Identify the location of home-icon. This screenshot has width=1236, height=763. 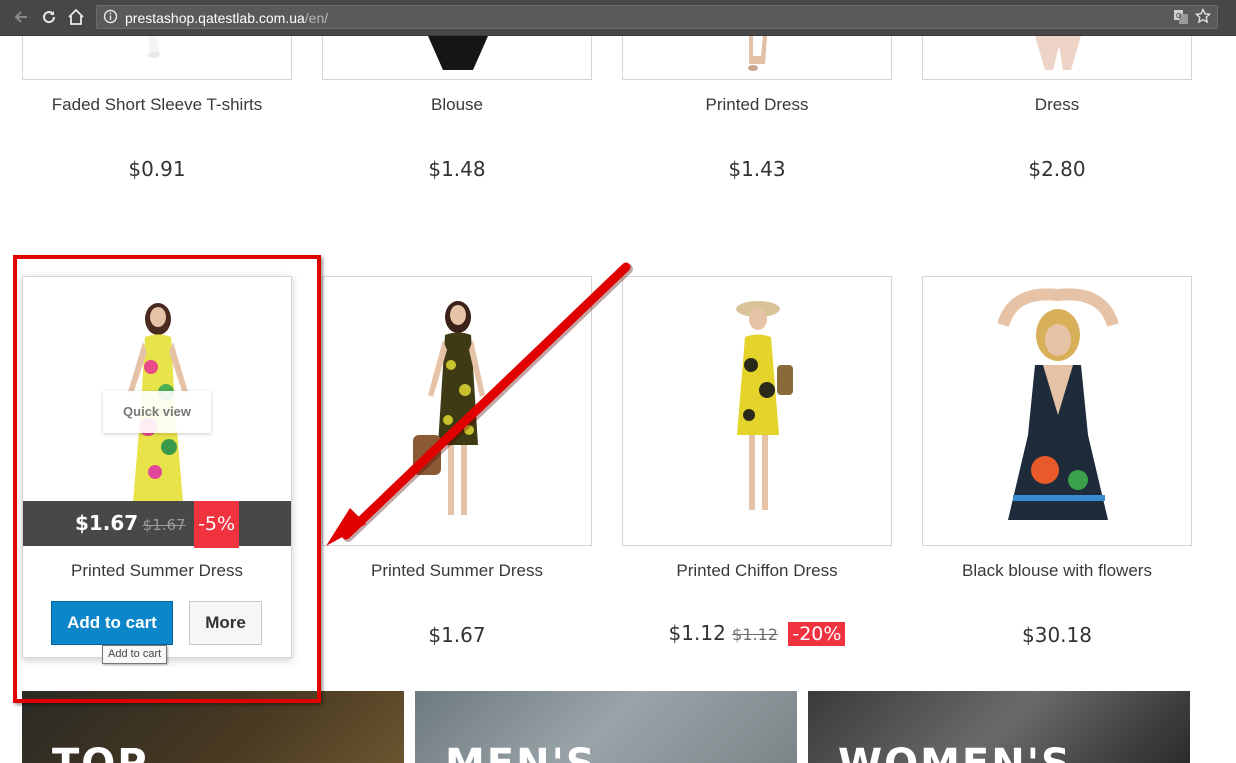
(76, 17).